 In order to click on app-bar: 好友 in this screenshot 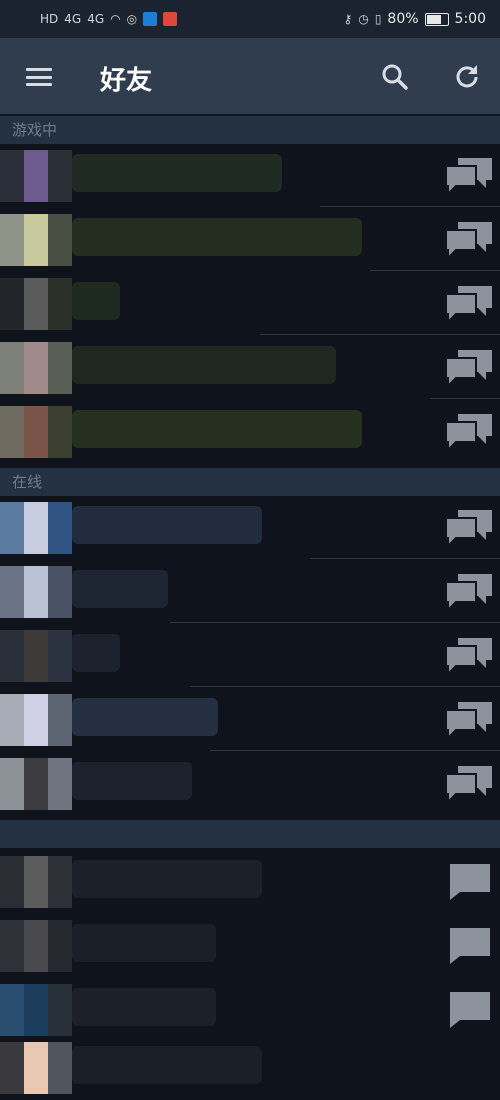, I will do `click(250, 76)`.